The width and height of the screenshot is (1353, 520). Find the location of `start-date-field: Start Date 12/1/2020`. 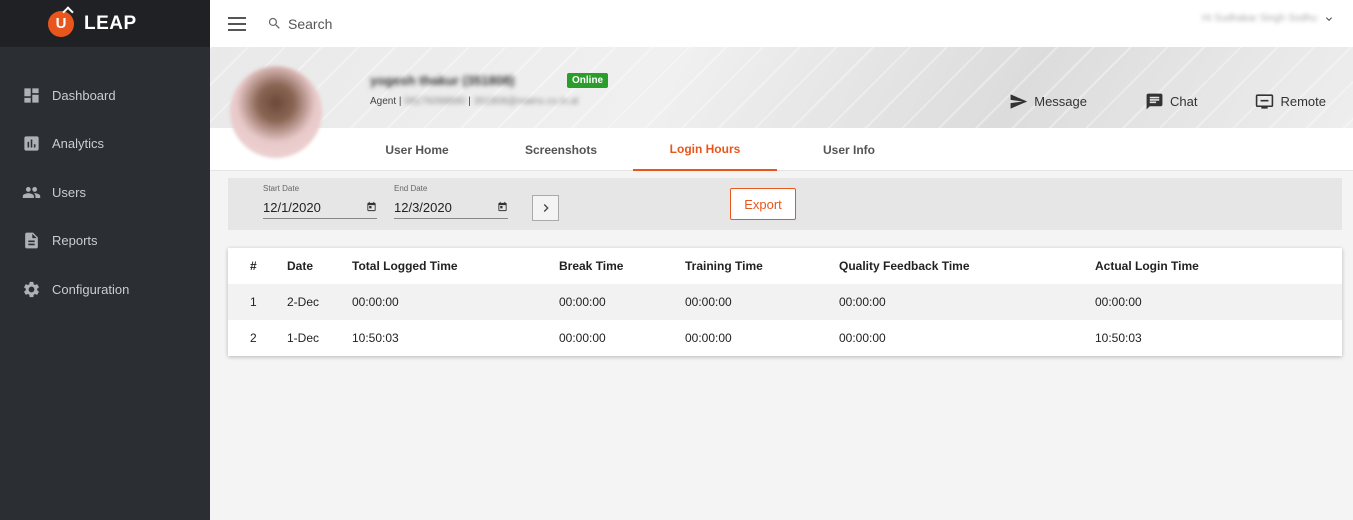

start-date-field: Start Date 12/1/2020 is located at coordinates (320, 201).